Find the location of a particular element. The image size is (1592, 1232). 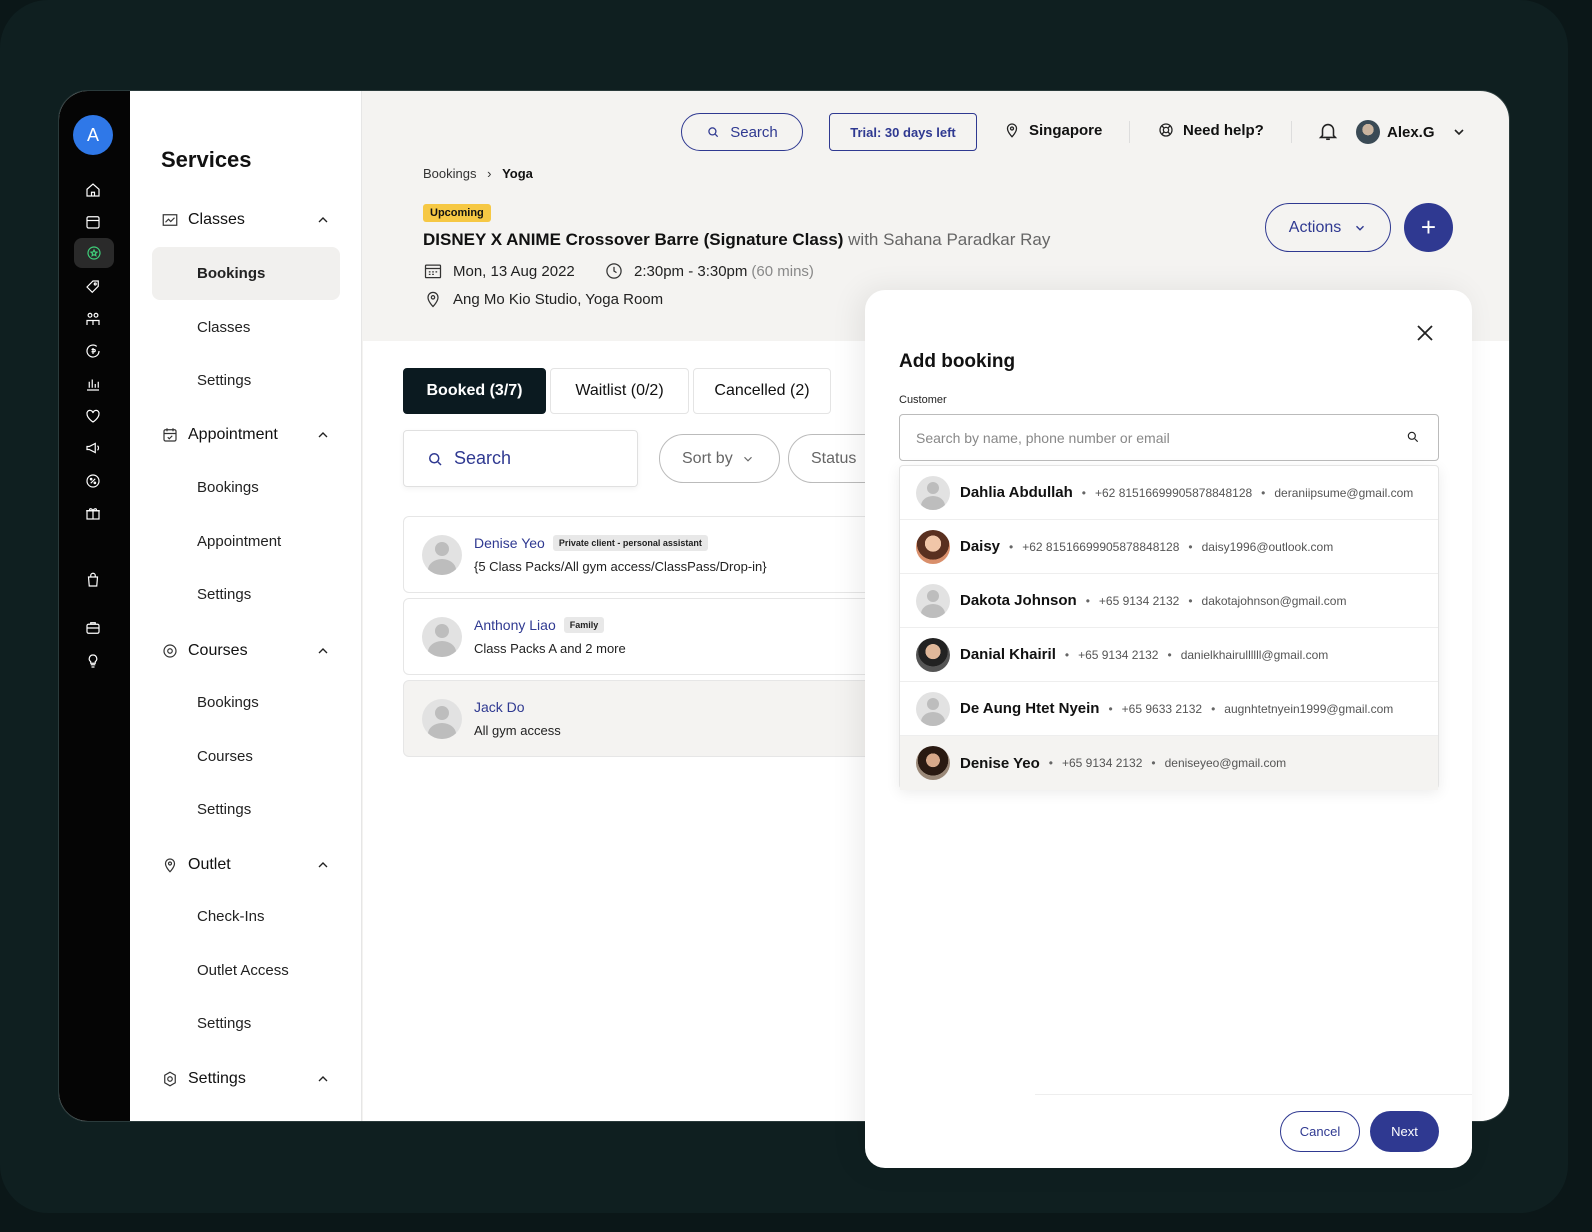

sidebar-item-appointment-bookings: Bookings is located at coordinates (228, 487).